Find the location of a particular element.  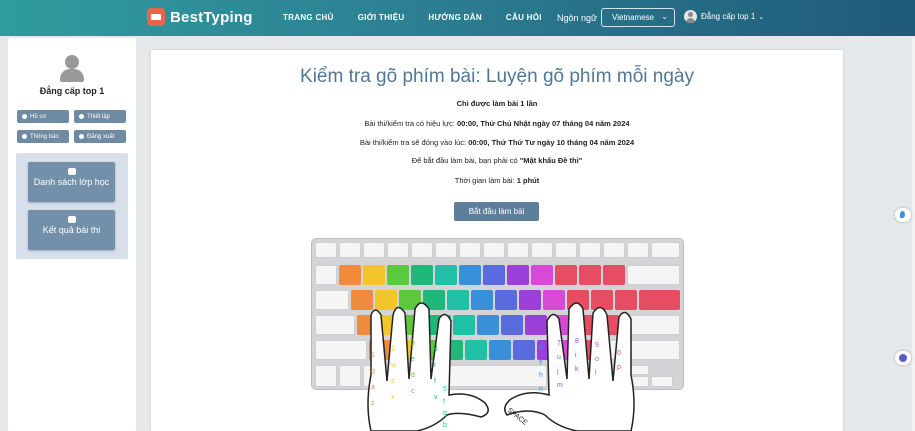

finger-letter: h is located at coordinates (541, 375).